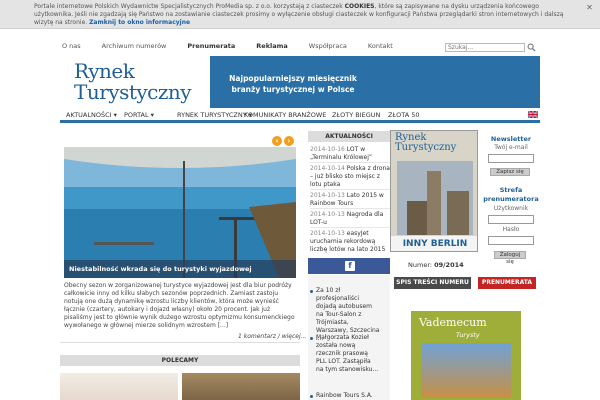 The width and height of the screenshot is (600, 400). Describe the element at coordinates (421, 265) in the screenshot. I see `issue-label: Numer:` at that location.